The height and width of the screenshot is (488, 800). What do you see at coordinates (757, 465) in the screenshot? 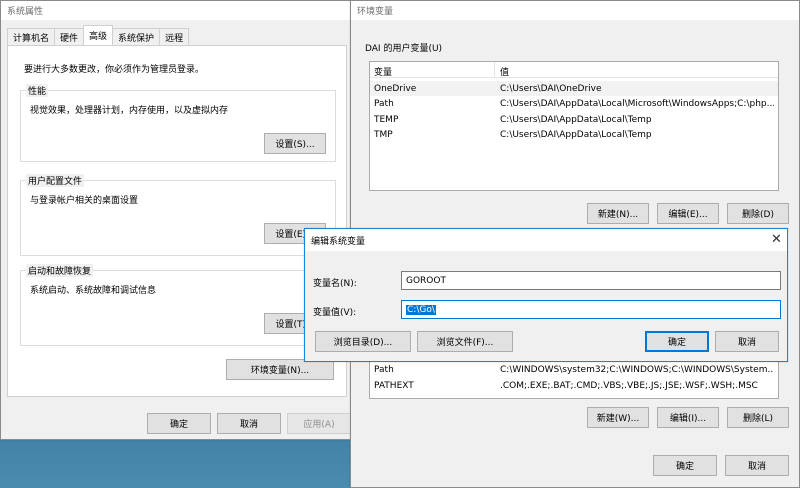
I see `environment-variables-cancel-button: 取消` at bounding box center [757, 465].